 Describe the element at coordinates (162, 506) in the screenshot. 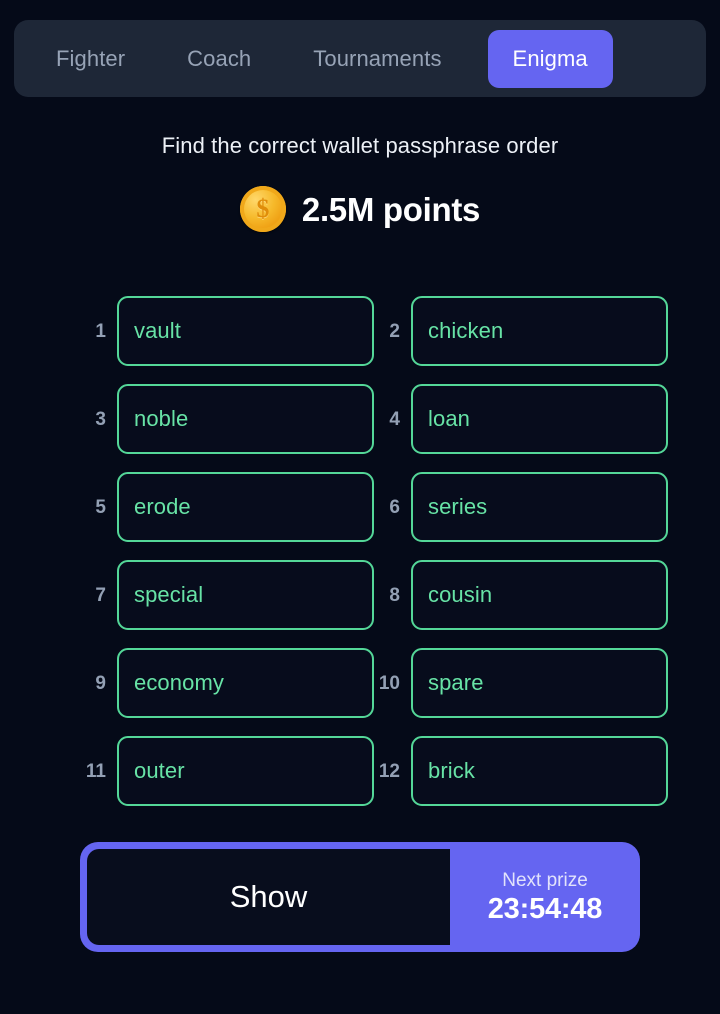

I see `word-text-5: erode` at that location.